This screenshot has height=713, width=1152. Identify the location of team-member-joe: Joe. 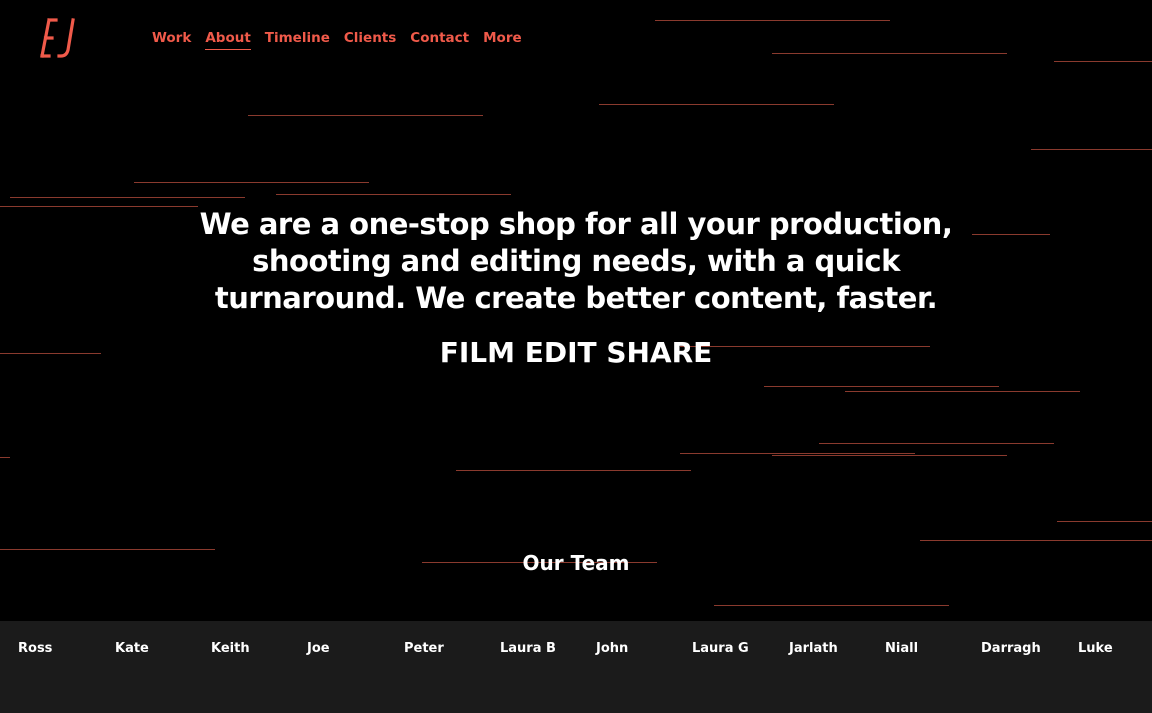
(318, 648).